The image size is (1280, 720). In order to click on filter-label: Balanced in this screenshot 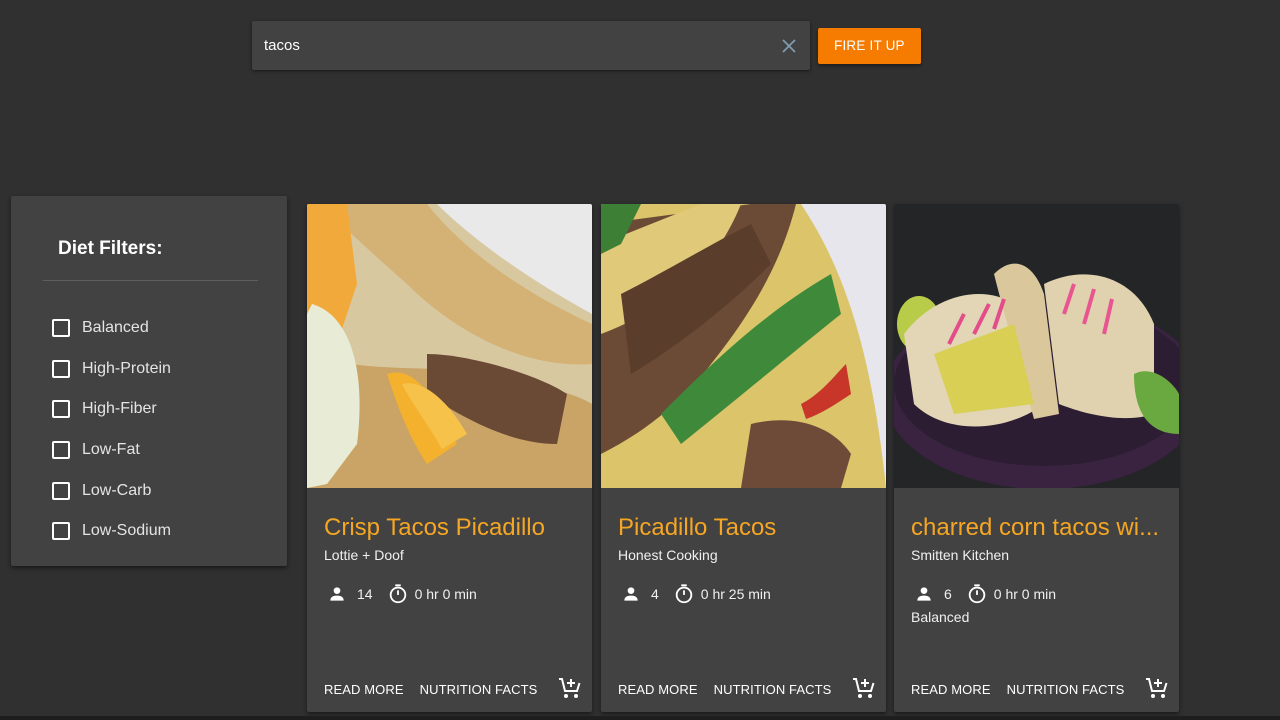, I will do `click(115, 328)`.